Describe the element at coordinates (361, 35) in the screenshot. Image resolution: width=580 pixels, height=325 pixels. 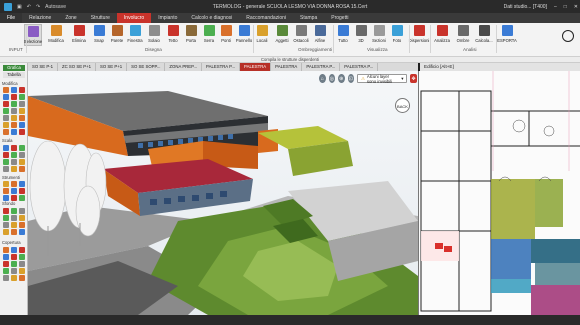
I see `3d-button: 3D` at that location.